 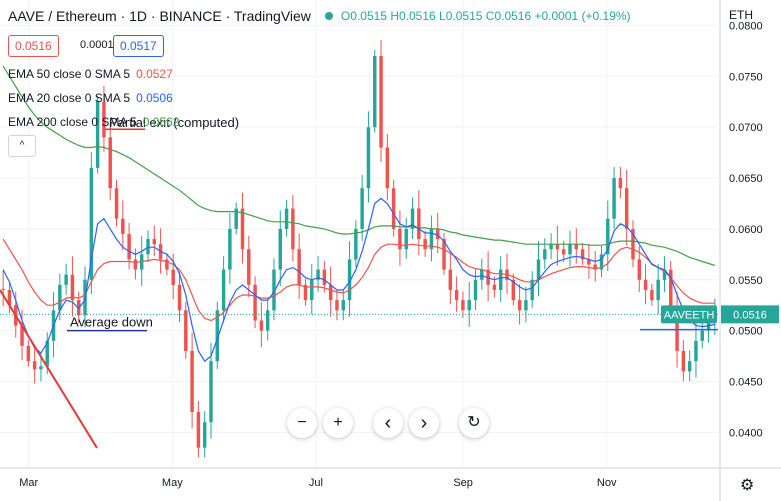 What do you see at coordinates (424, 423) in the screenshot?
I see `scroll-forward-button: ›` at bounding box center [424, 423].